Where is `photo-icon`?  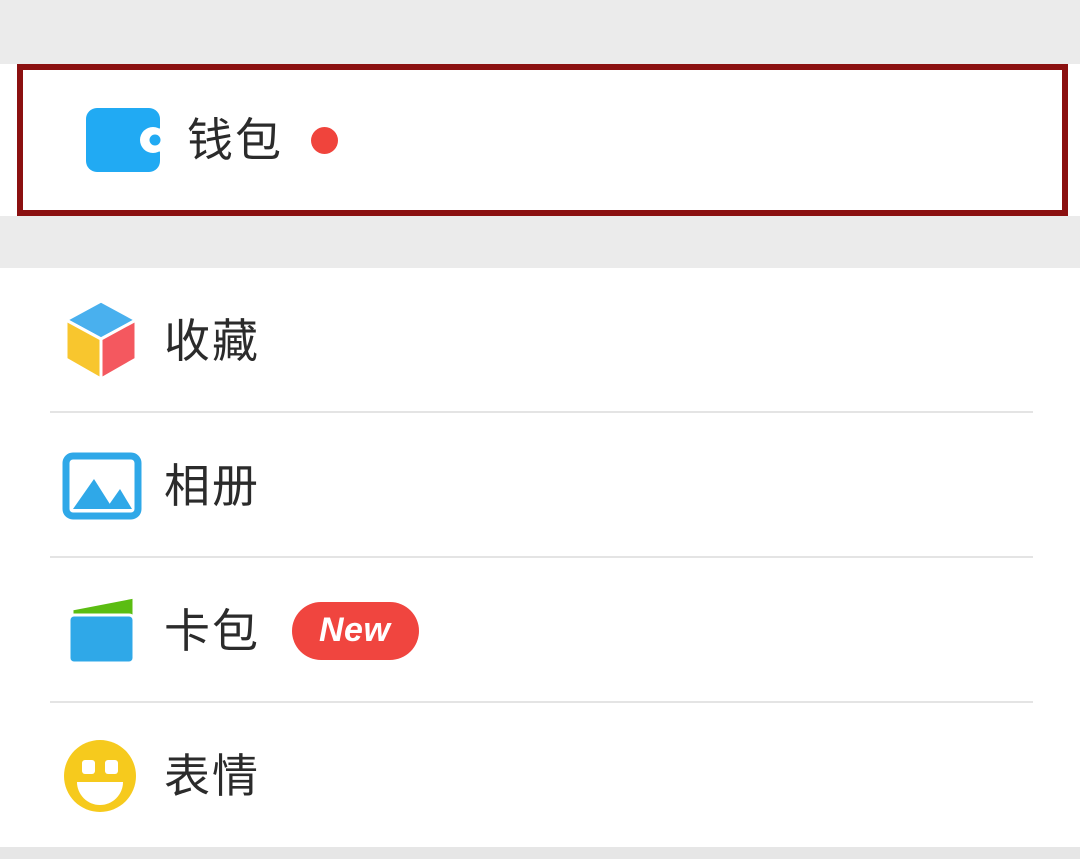
photo-icon is located at coordinates (113, 486).